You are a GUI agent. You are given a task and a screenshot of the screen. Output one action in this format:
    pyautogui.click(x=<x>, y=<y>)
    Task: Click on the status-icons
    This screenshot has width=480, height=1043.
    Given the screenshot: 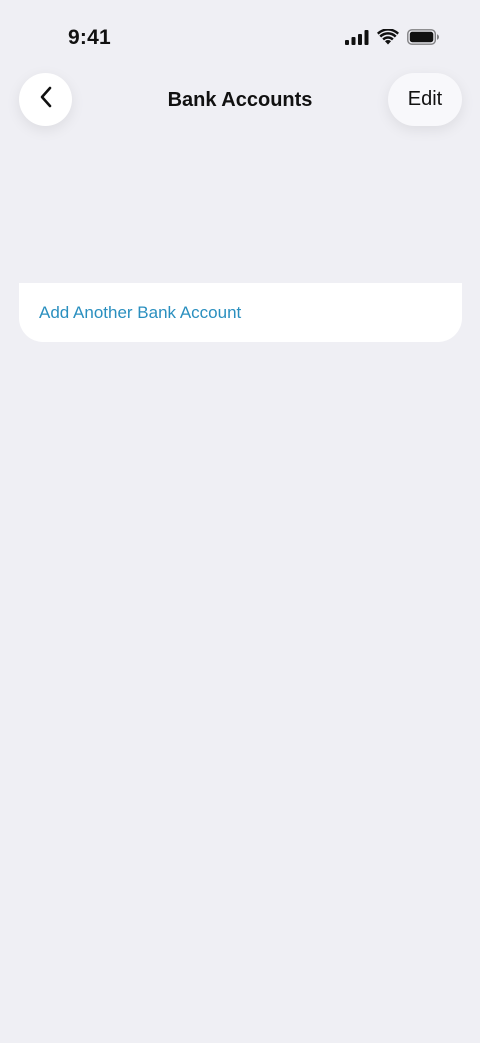 What is the action you would take?
    pyautogui.click(x=392, y=39)
    